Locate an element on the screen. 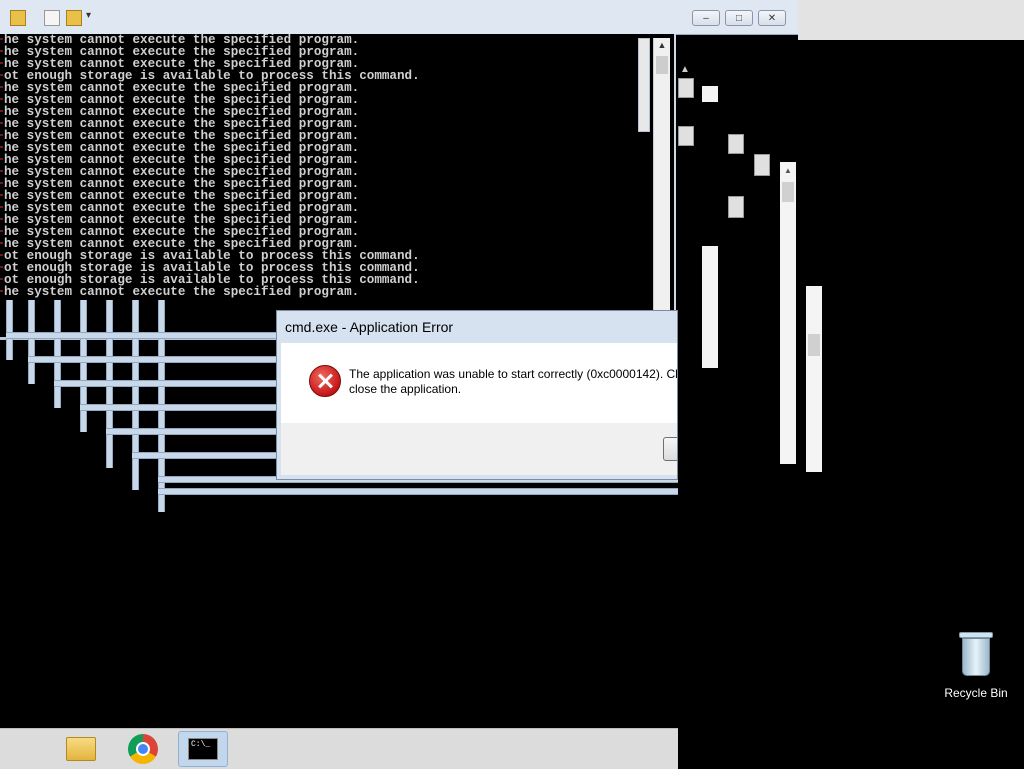  taskbar-cmd-button: C:\_ is located at coordinates (203, 749).